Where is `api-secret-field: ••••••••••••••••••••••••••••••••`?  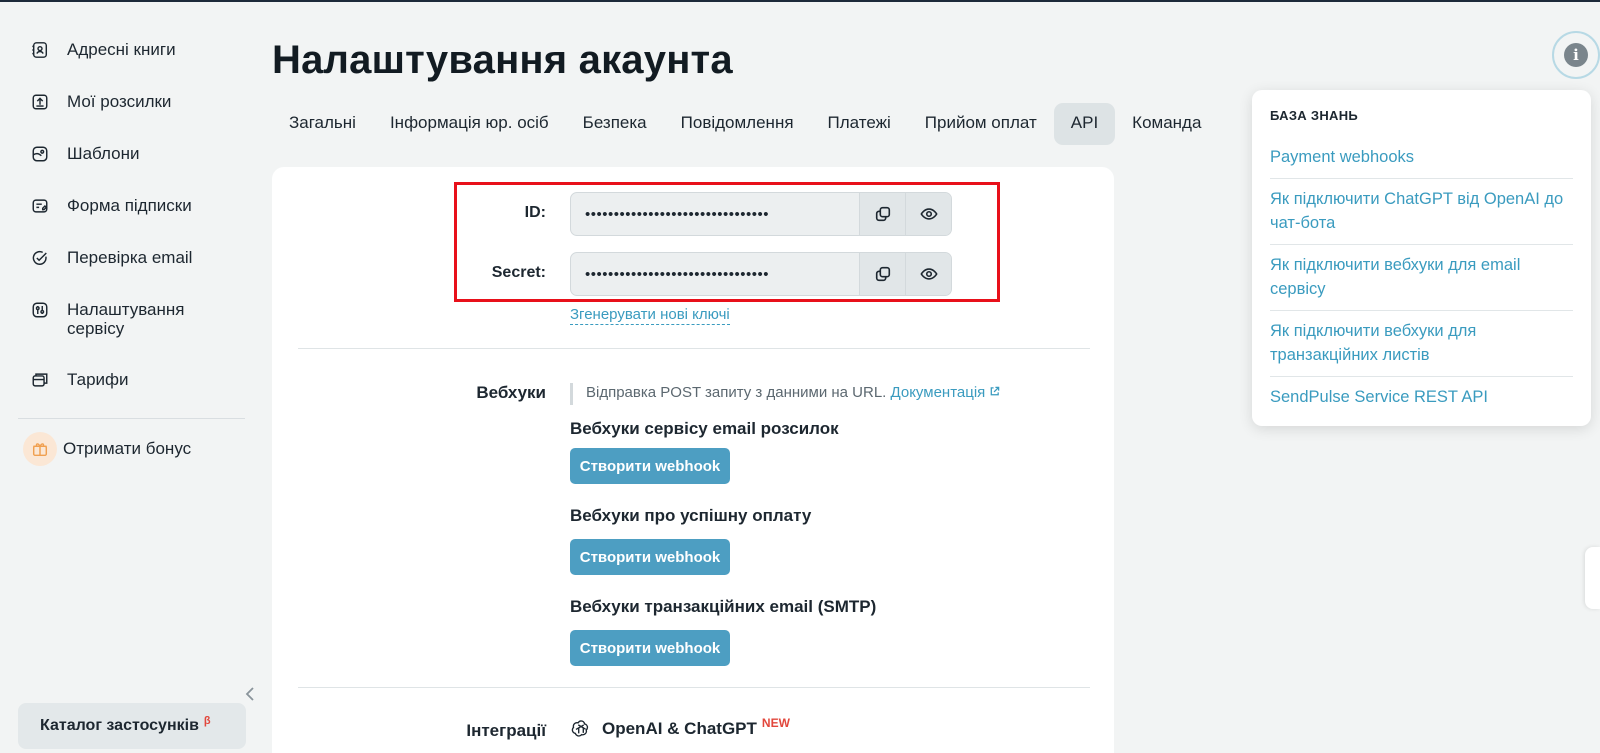
api-secret-field: •••••••••••••••••••••••••••••••• is located at coordinates (761, 274).